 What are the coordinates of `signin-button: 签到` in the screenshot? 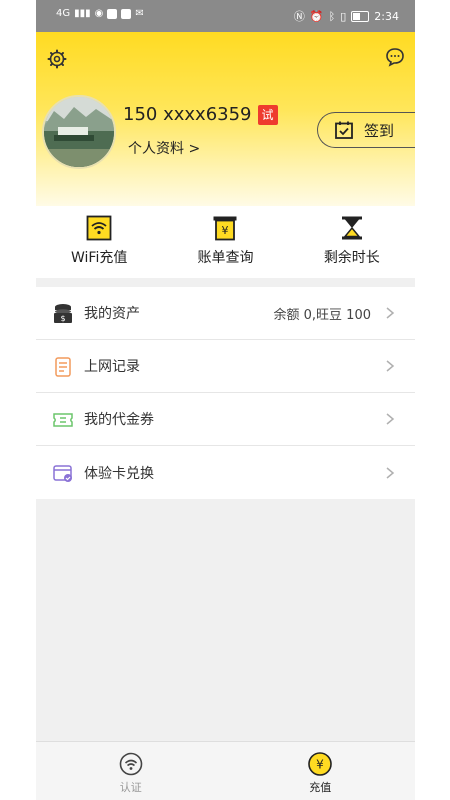 It's located at (366, 130).